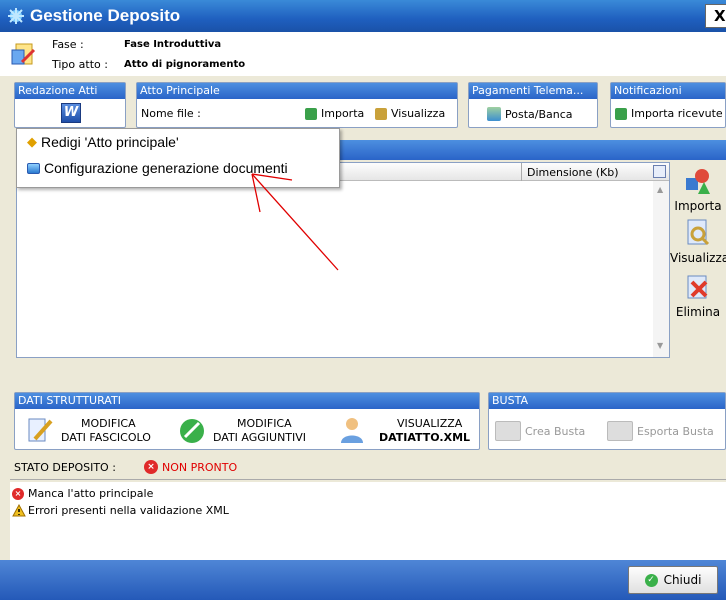  I want to click on scroll-up-icon: ▲, so click(660, 189).